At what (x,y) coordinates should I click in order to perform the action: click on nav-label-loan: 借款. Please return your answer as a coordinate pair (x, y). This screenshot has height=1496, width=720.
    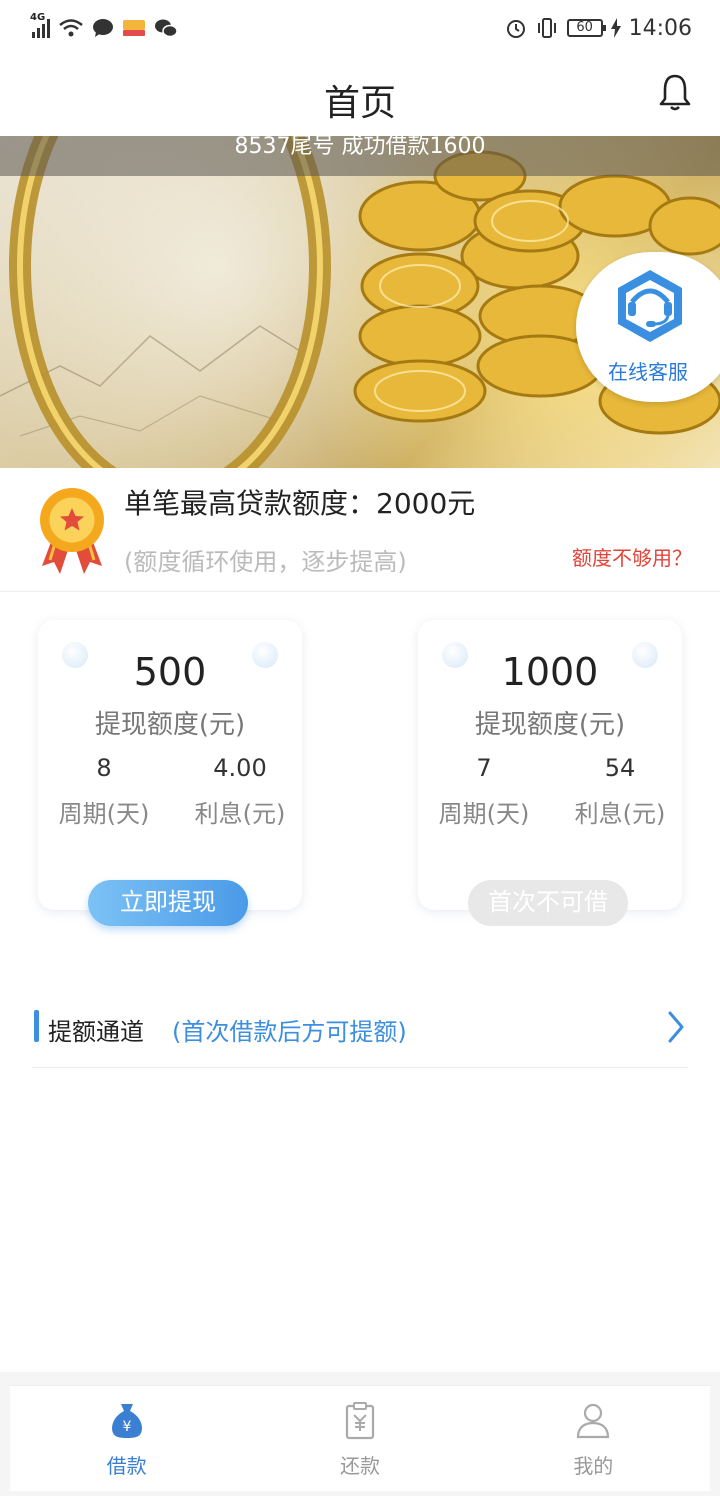
    Looking at the image, I should click on (126, 1466).